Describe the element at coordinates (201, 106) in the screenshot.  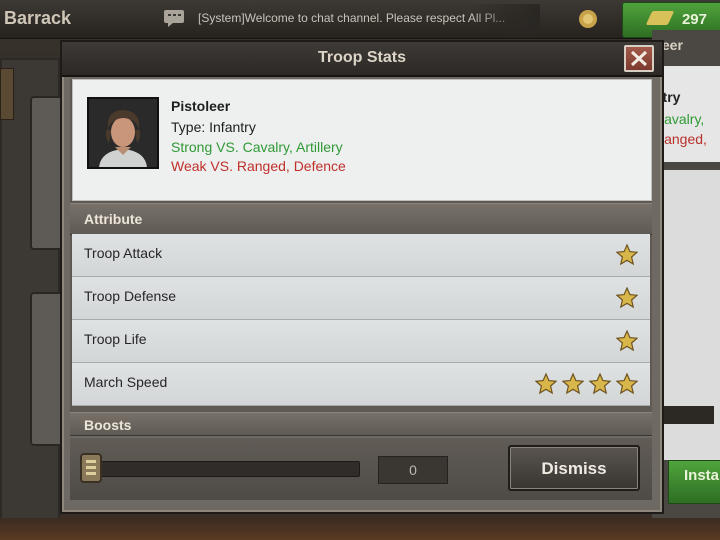
I see `unit-name: Pistoleer` at that location.